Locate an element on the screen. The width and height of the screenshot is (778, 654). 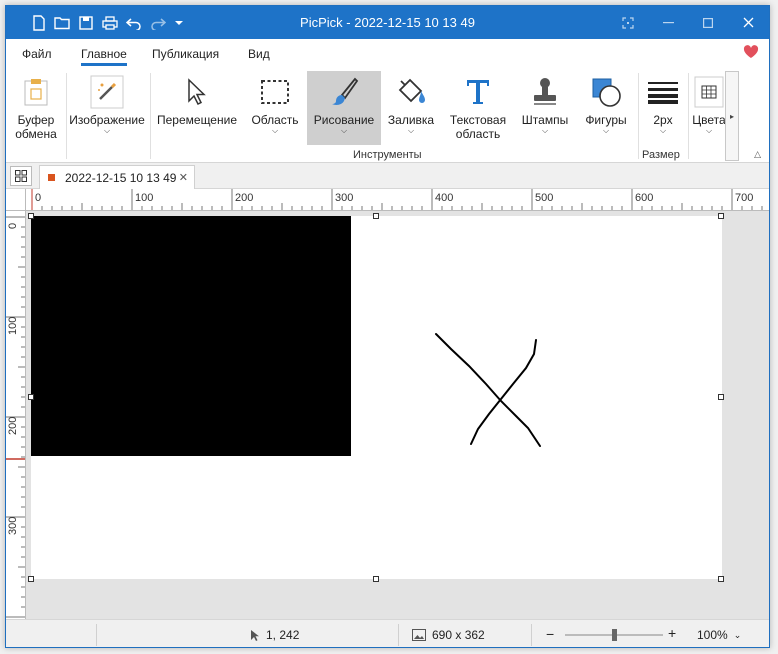
document-tab: 2022-12-15 10 13 49 ✕ is located at coordinates (117, 177).